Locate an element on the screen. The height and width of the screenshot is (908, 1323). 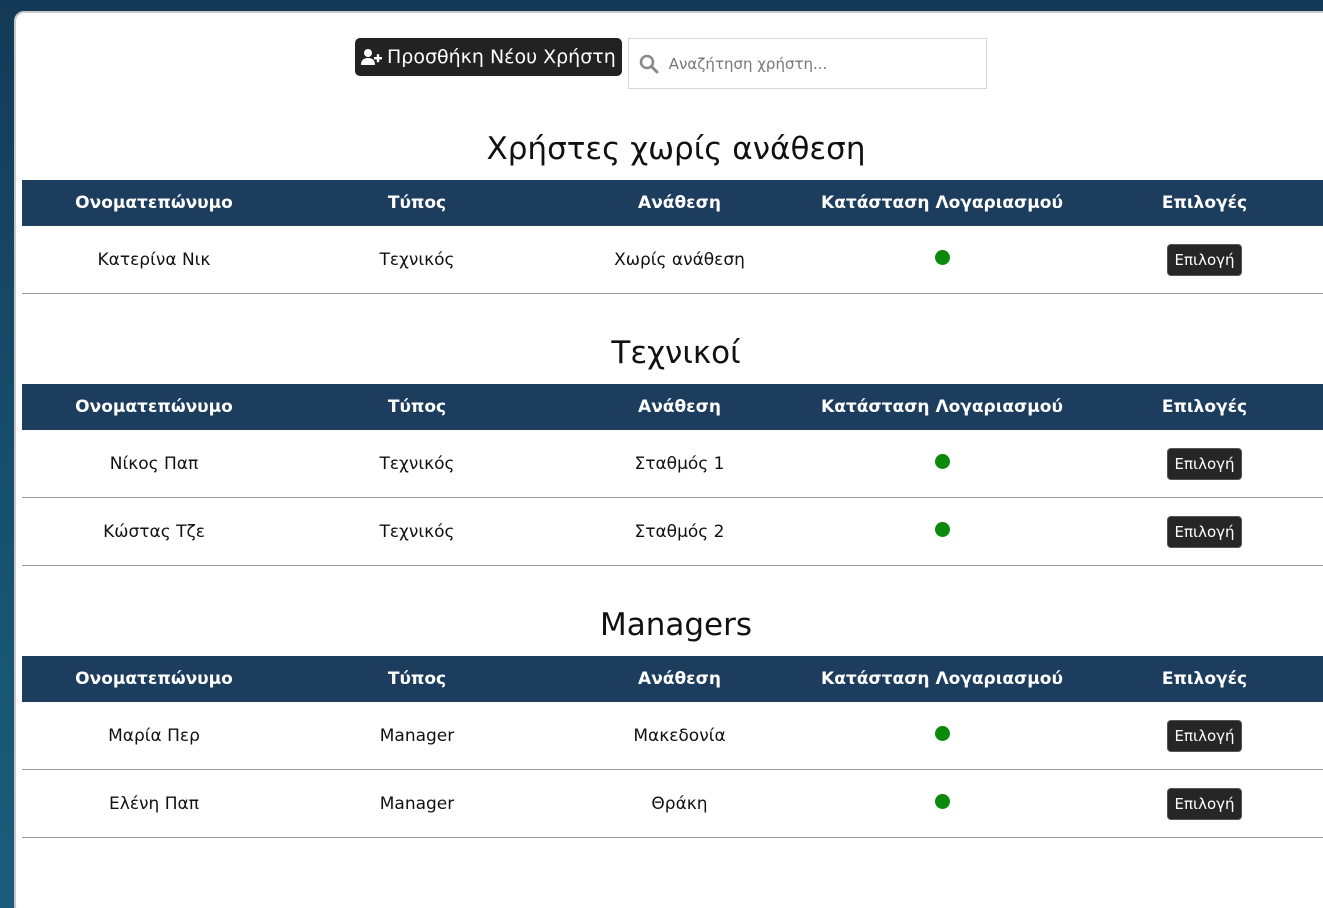
table-row: Κώστας Τζε Τεχνικός Σταθμός 2 Επιλογή is located at coordinates (672, 531).